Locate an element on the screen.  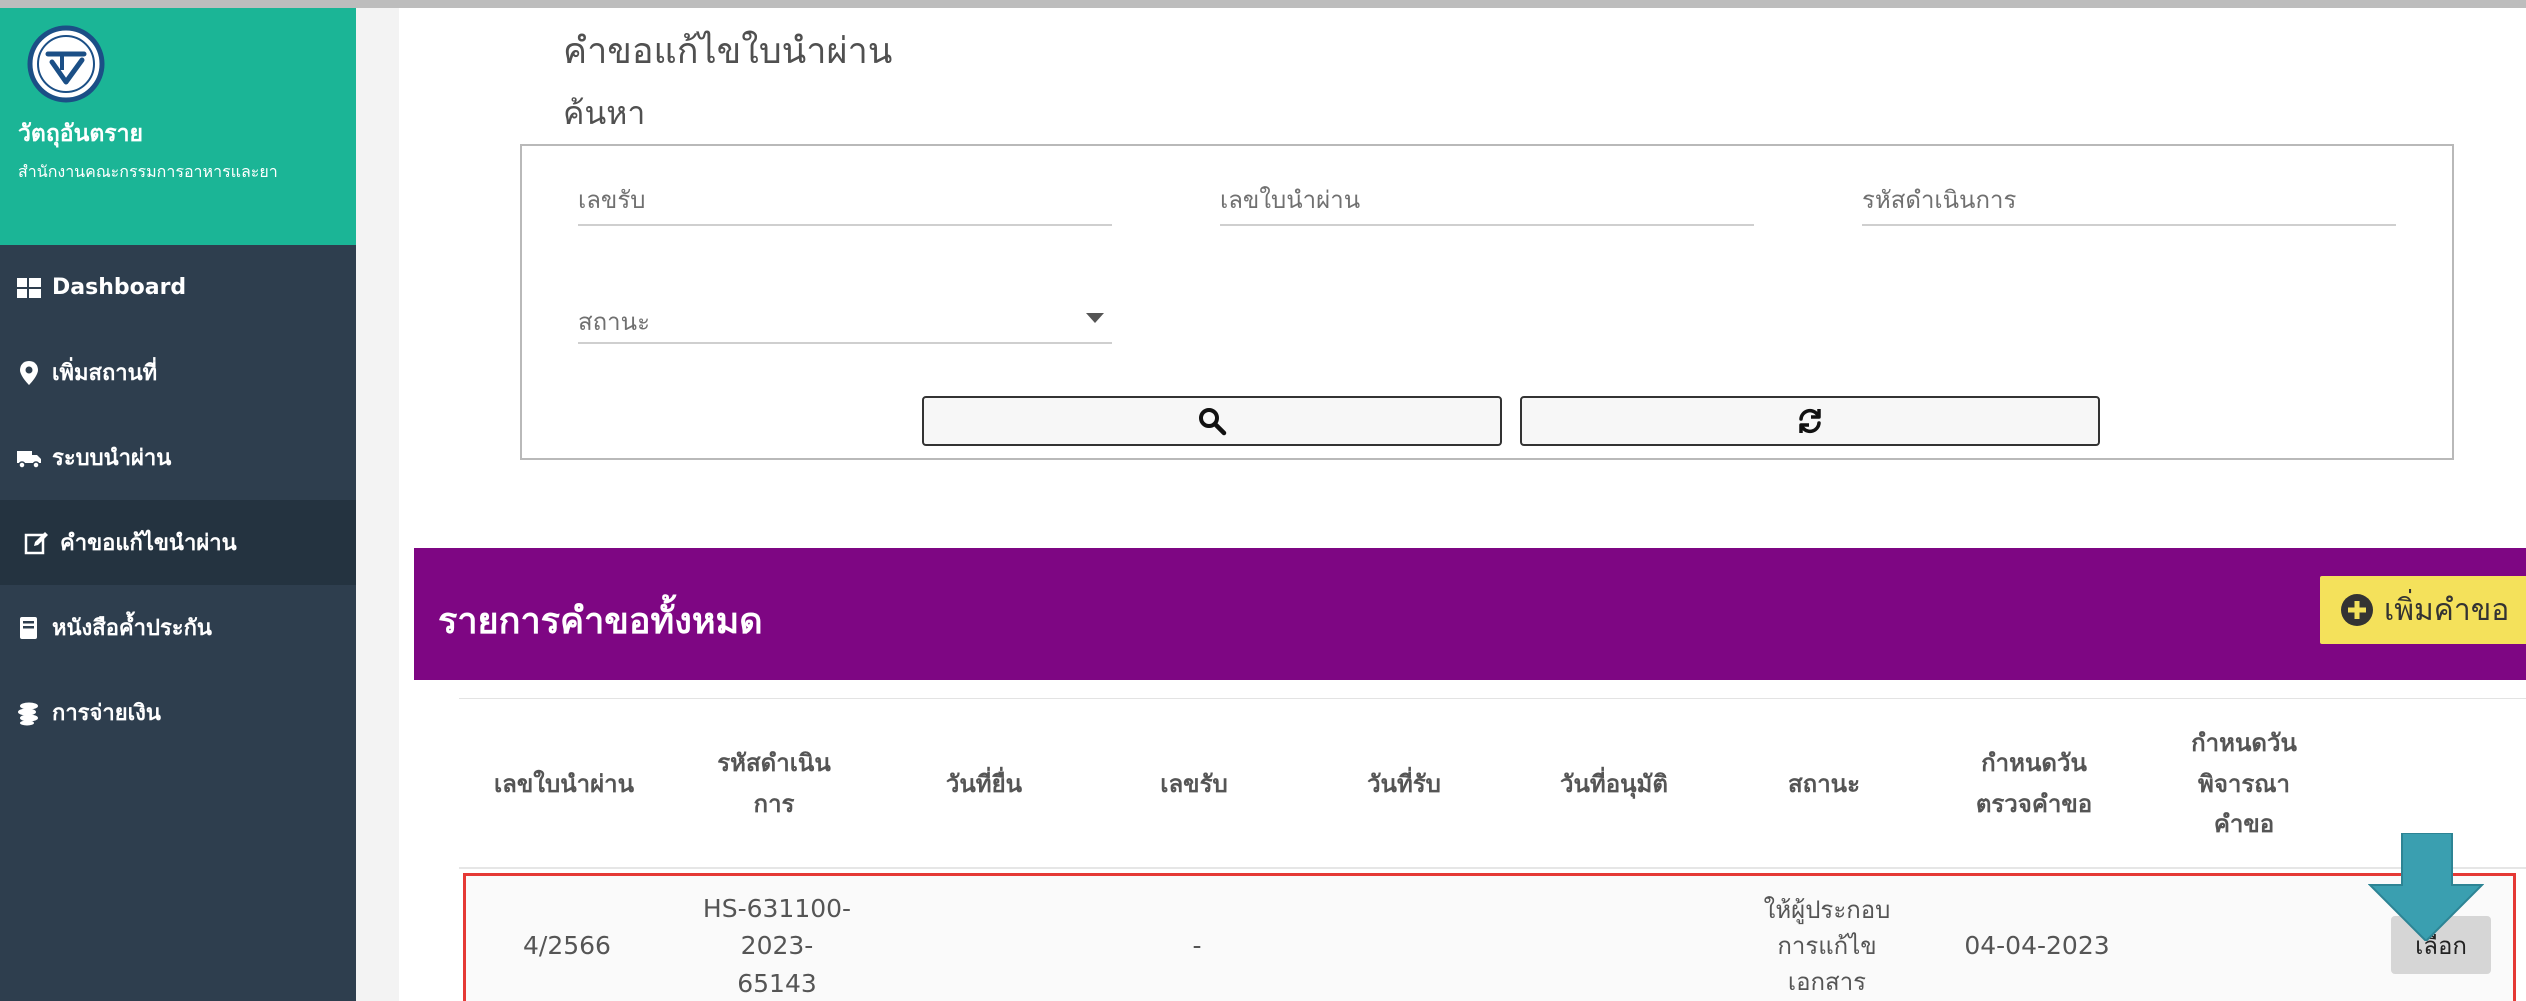
sidebar-item-transit-system: ระบบนำผ่าน is located at coordinates (178, 457).